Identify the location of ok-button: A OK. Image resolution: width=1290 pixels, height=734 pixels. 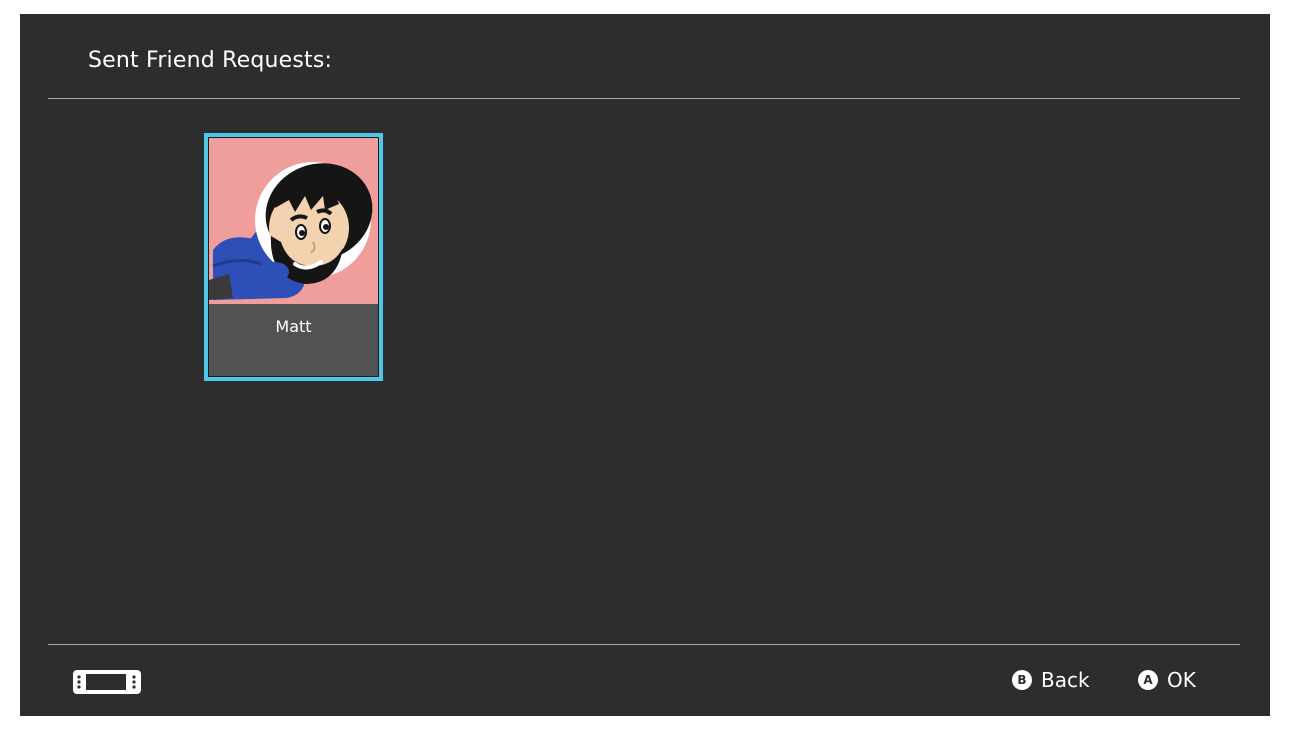
(1167, 680).